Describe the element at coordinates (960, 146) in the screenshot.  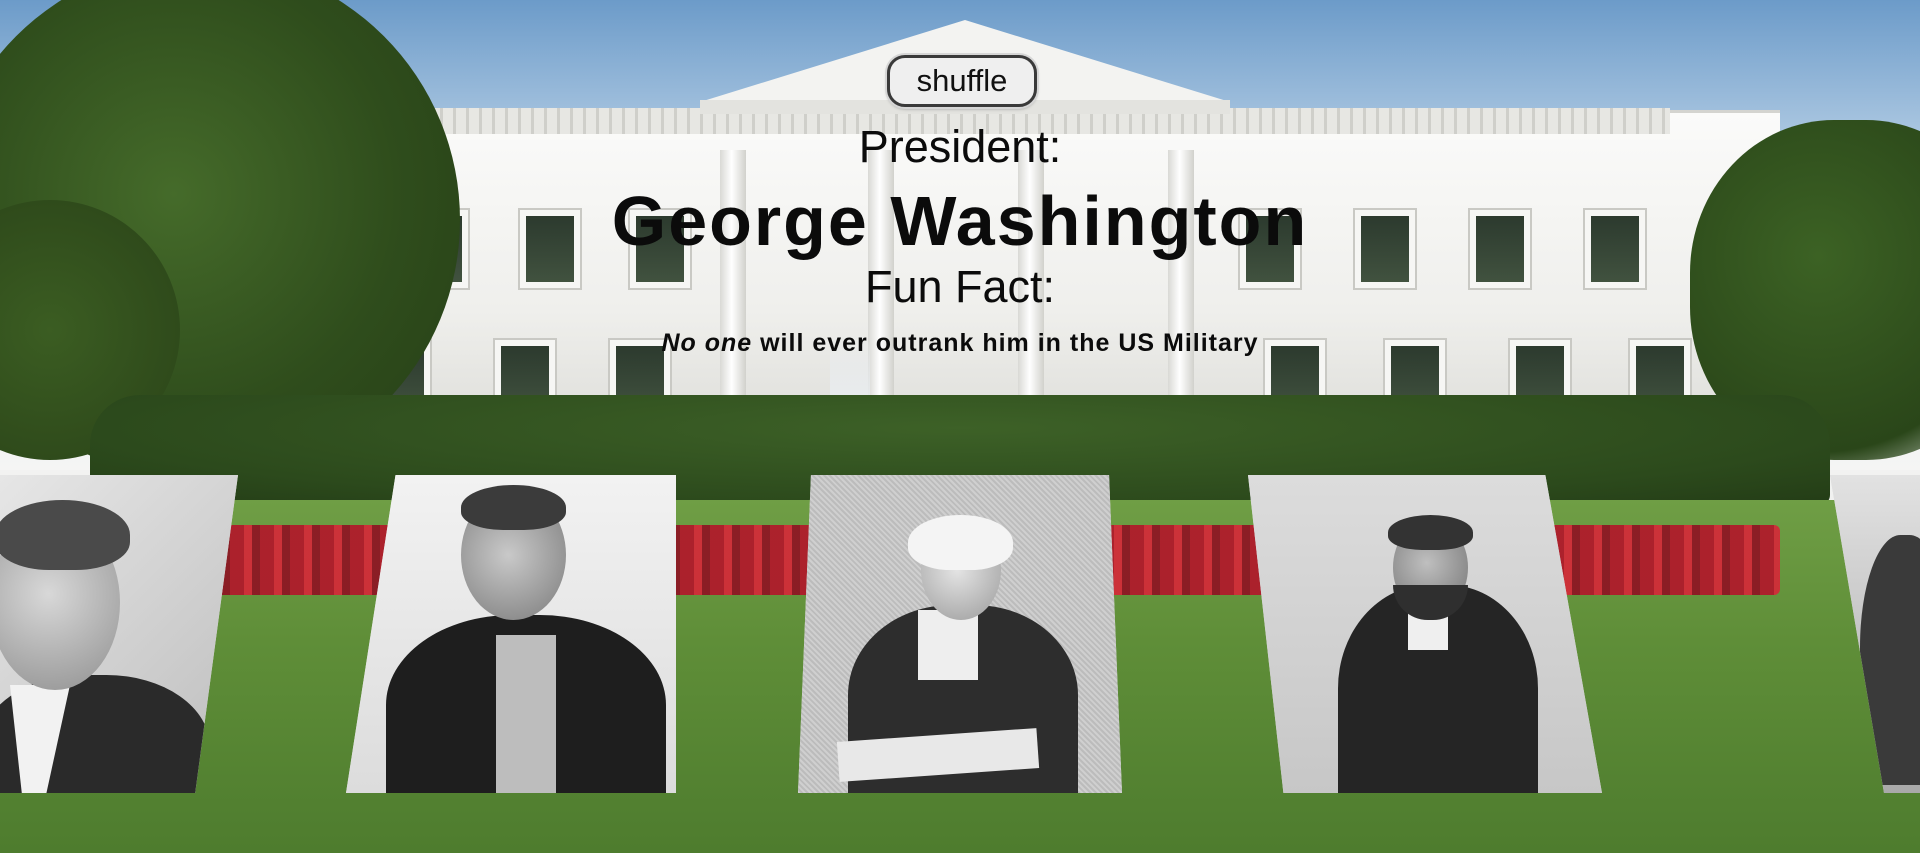
I see `president-label: President:` at that location.